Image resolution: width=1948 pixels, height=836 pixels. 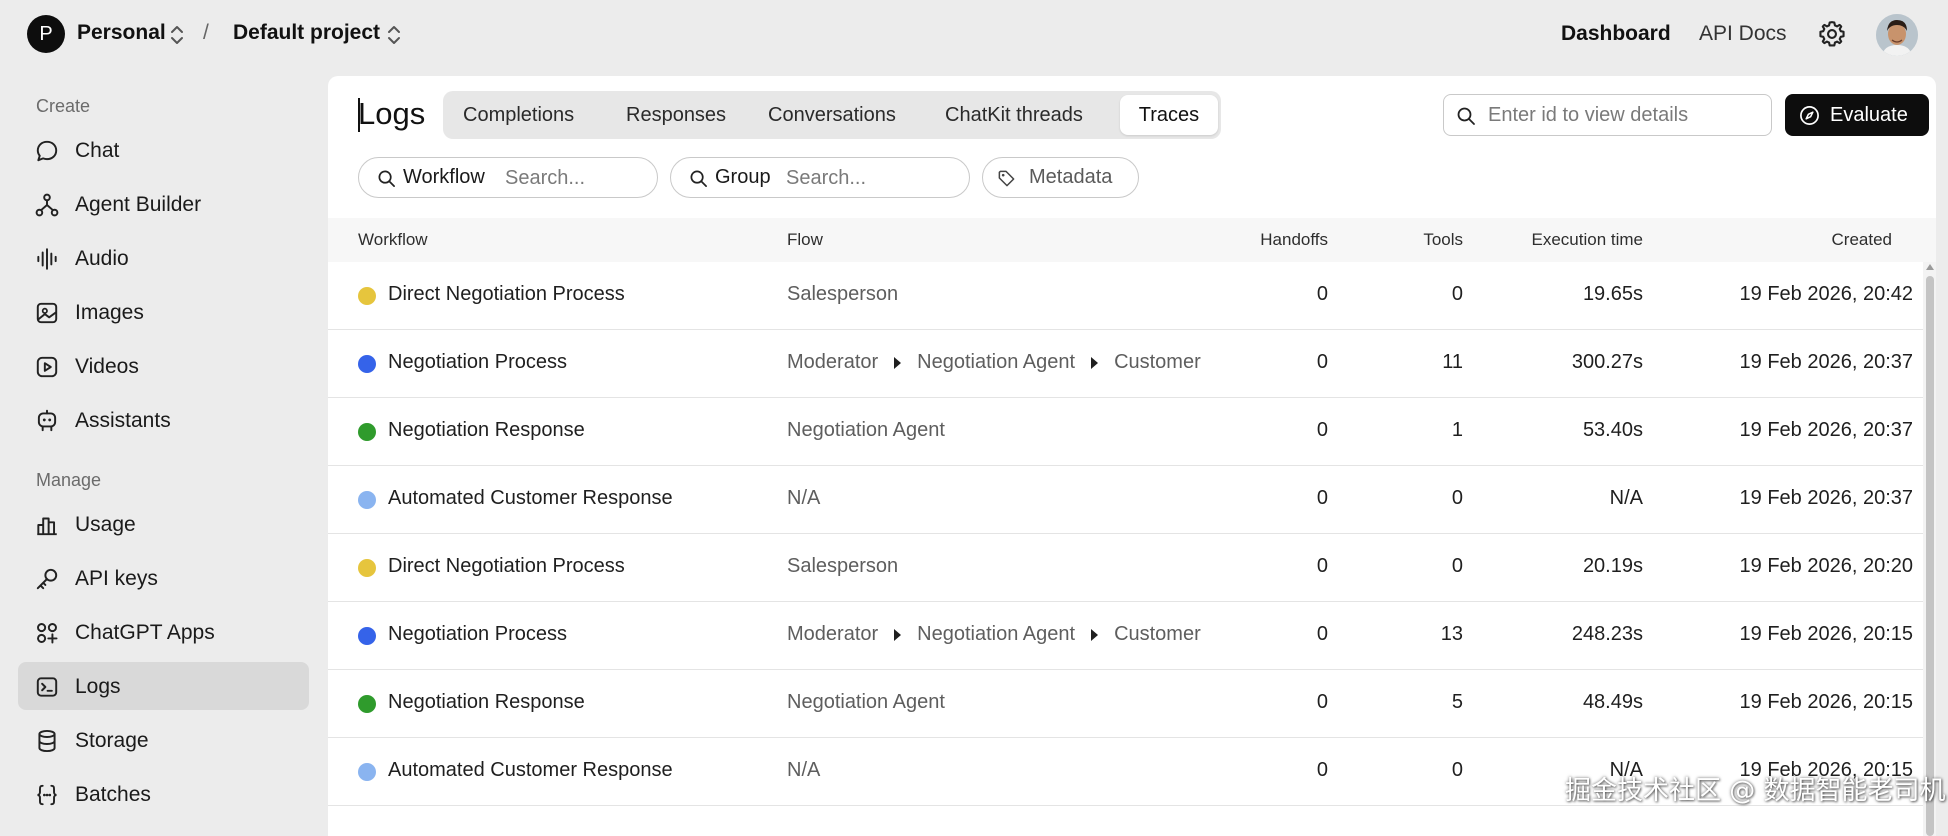 I want to click on column-header-tools: Tools, so click(x=1443, y=240).